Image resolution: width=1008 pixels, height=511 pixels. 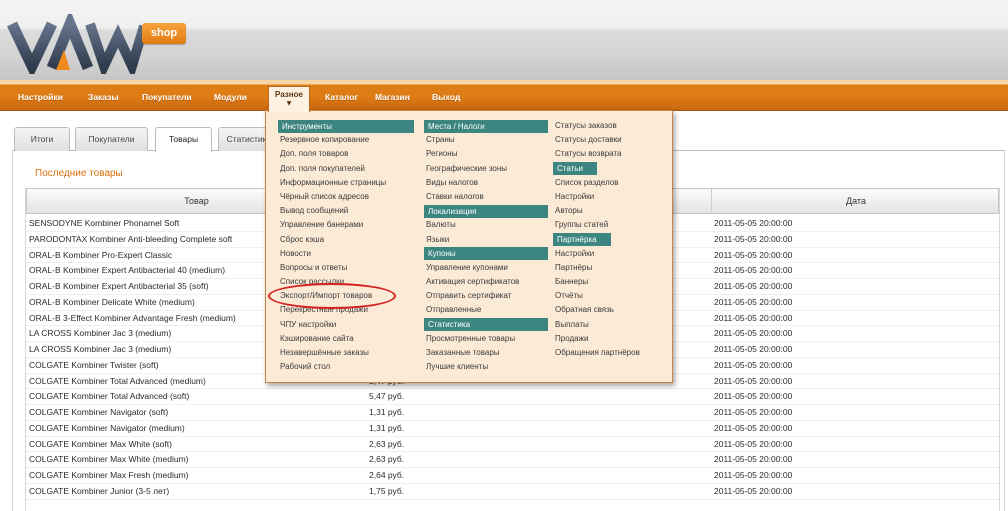 What do you see at coordinates (486, 211) in the screenshot?
I see `menu-section-header: Локализация` at bounding box center [486, 211].